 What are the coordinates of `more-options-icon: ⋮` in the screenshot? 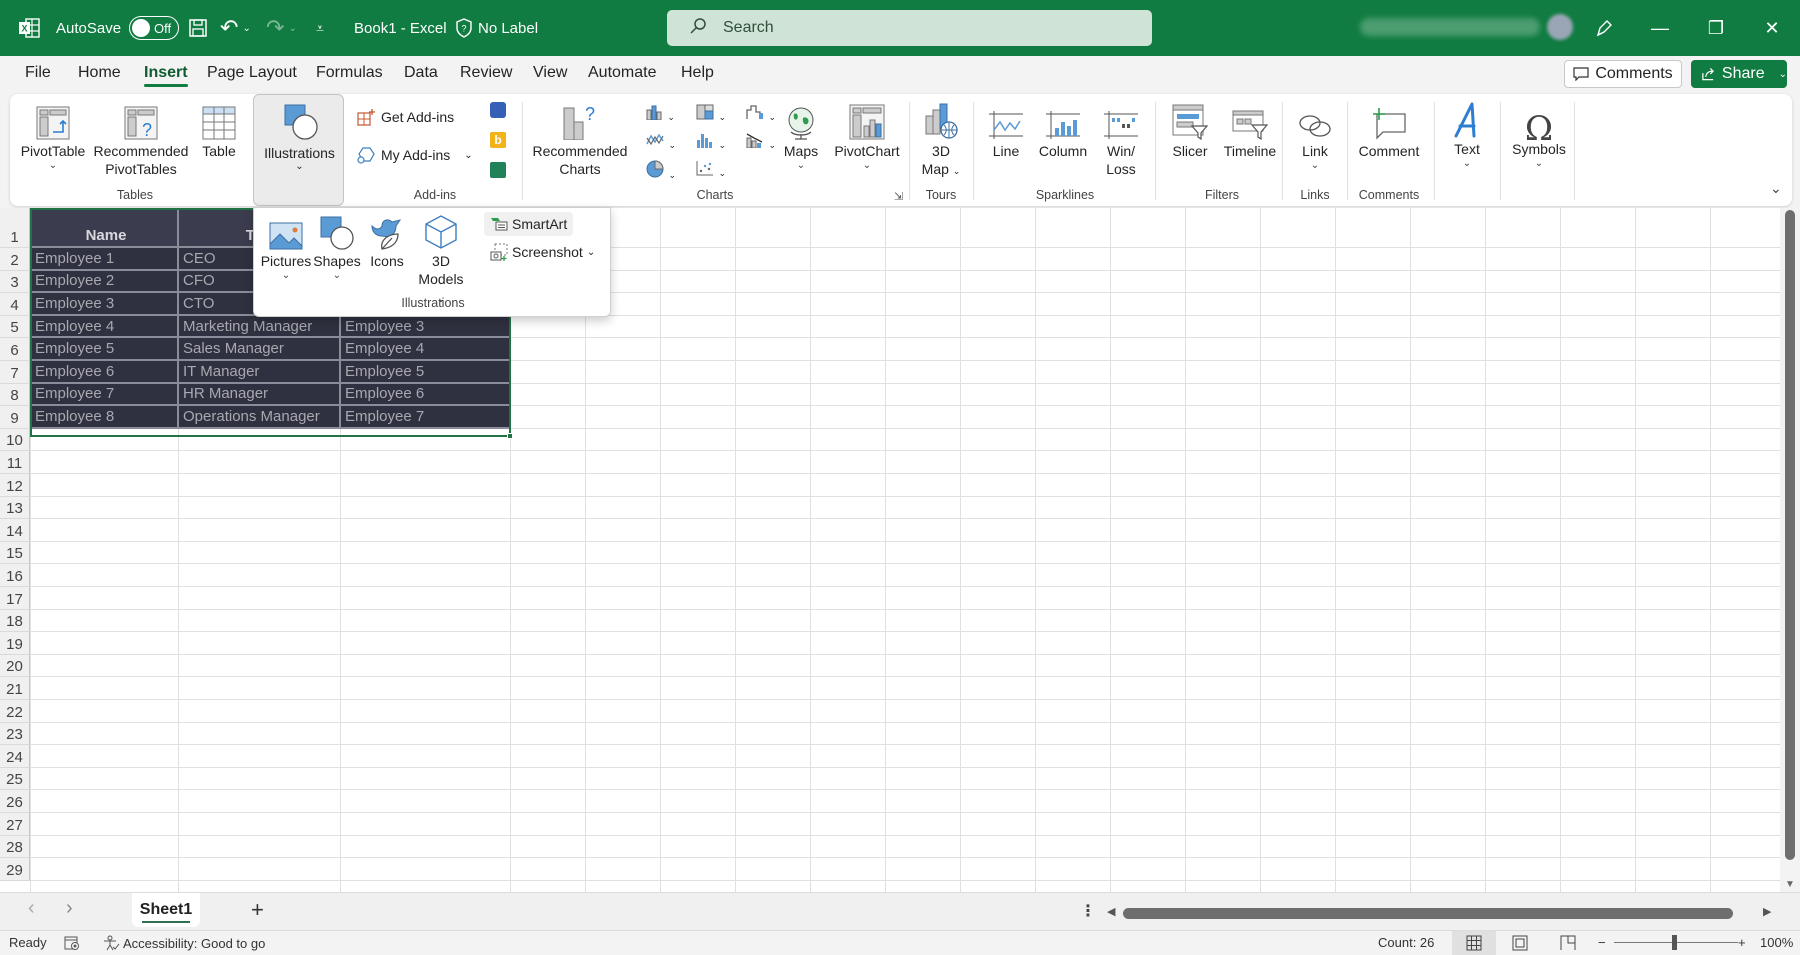 It's located at (1088, 911).